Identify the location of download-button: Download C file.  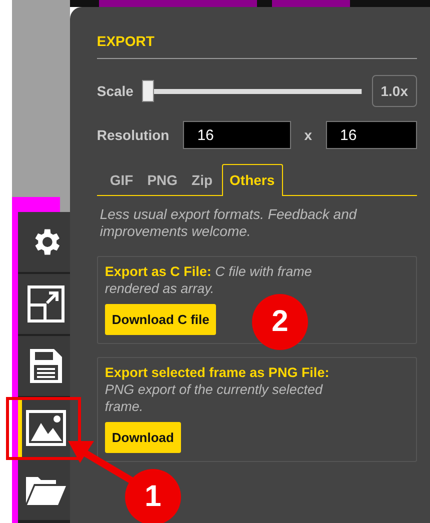
(160, 319).